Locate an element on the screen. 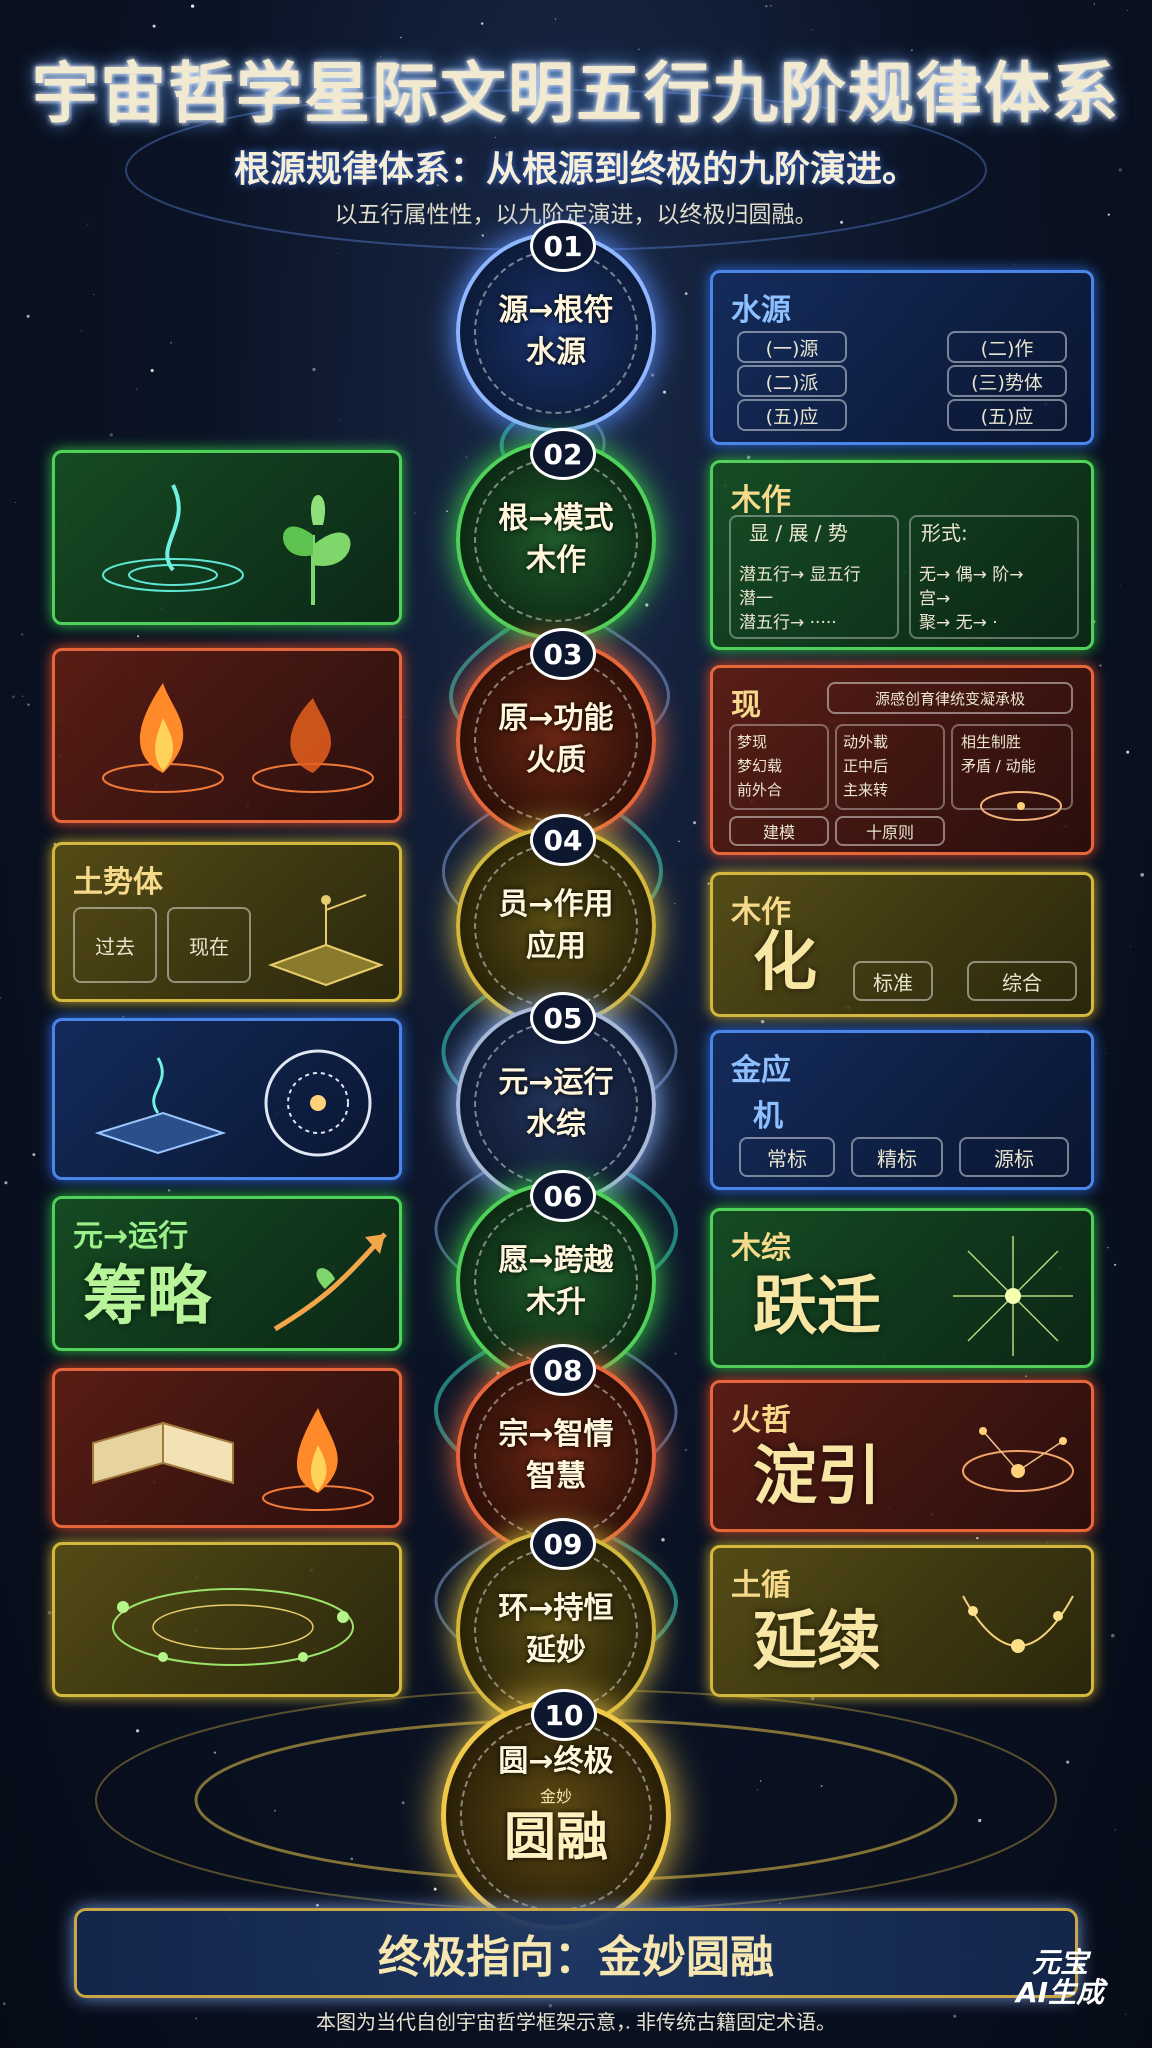 The width and height of the screenshot is (1152, 2048). line: 梦幻载 is located at coordinates (760, 766).